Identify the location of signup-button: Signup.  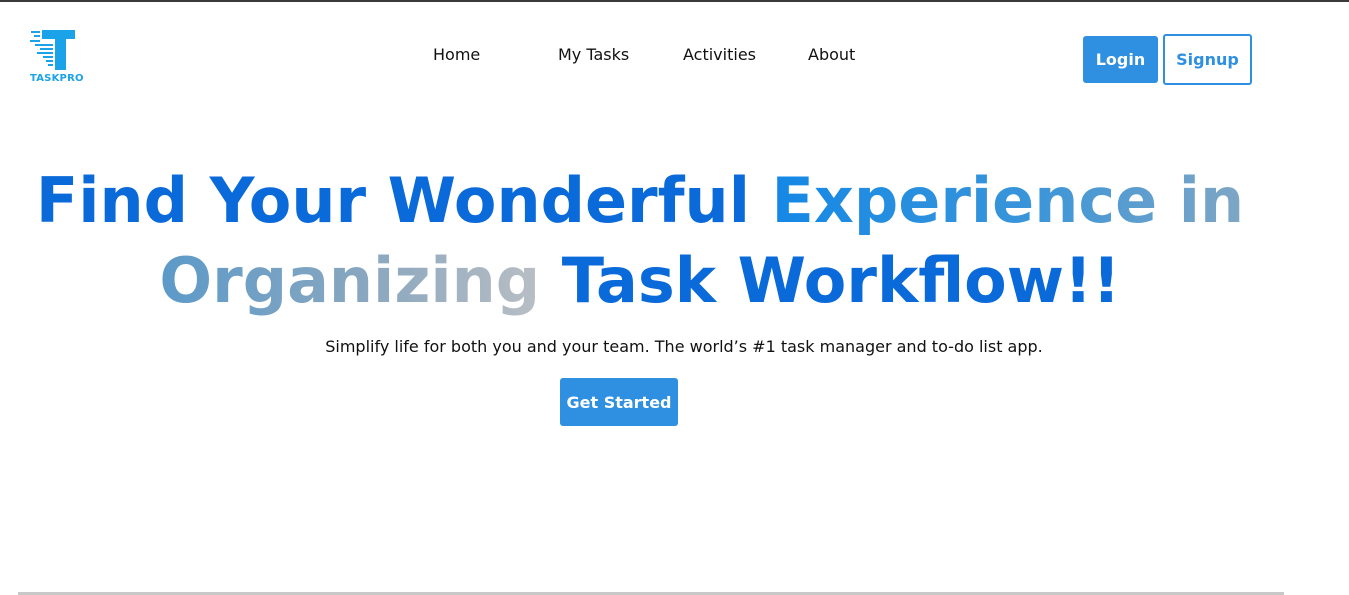
(1207, 59).